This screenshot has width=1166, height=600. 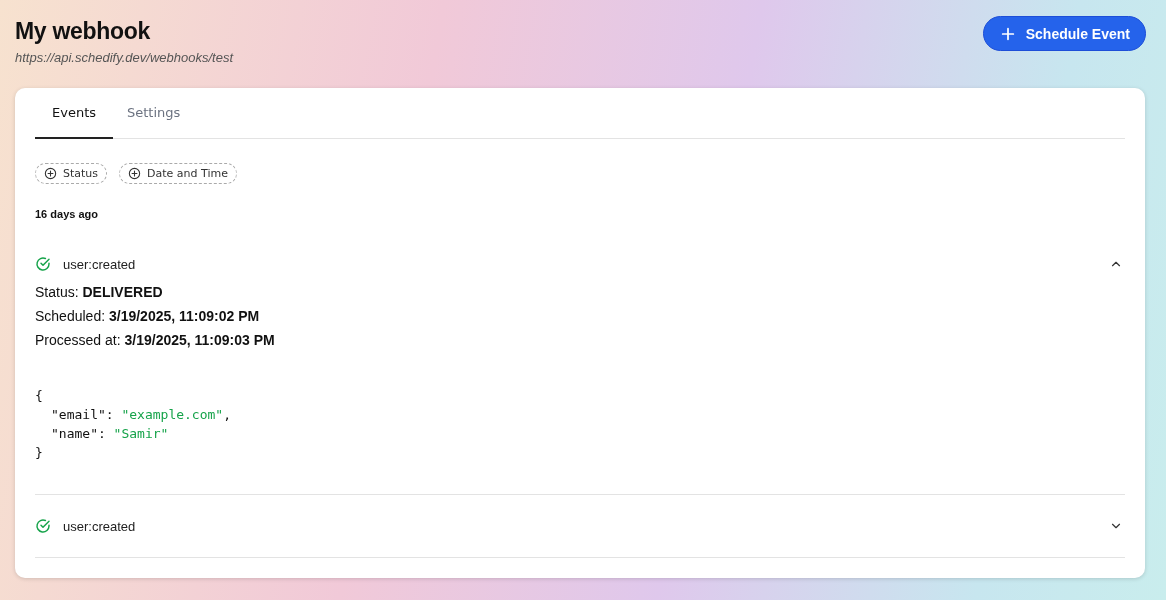 What do you see at coordinates (67, 214) in the screenshot?
I see `group-label: 16 days ago` at bounding box center [67, 214].